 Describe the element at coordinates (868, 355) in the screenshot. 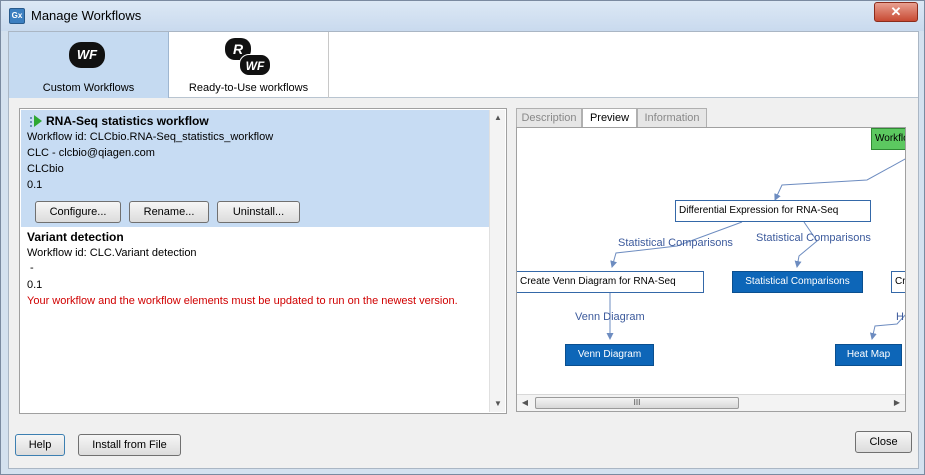

I see `preview-node-heat-map: Heat Map` at that location.